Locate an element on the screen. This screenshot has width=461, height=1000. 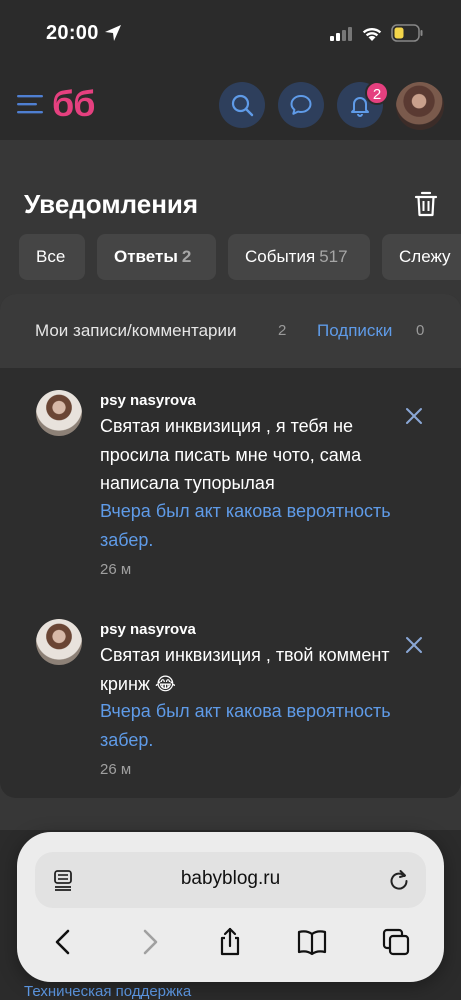
support-link: Техническая поддержка is located at coordinates (107, 991).